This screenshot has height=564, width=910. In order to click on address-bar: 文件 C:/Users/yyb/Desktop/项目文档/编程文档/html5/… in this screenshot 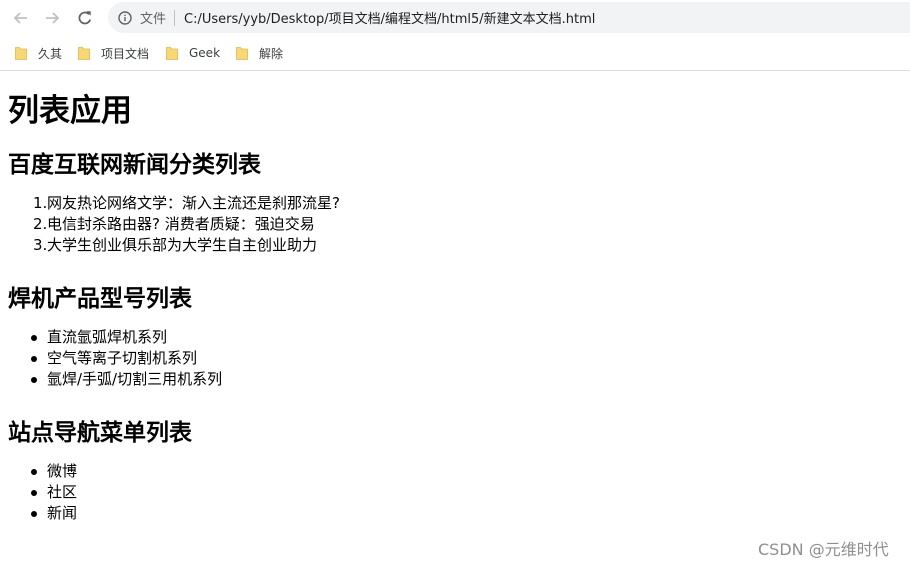, I will do `click(509, 17)`.